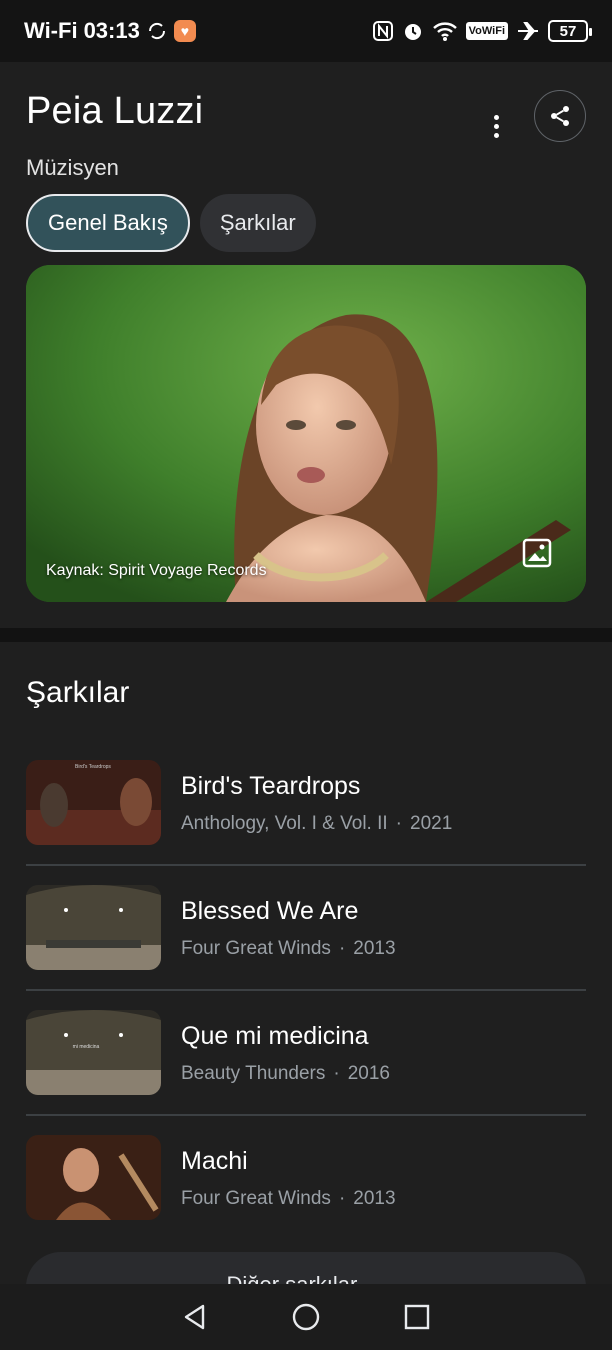 The height and width of the screenshot is (1350, 612). I want to click on thumb-title: Bird's Teardrops, so click(93, 767).